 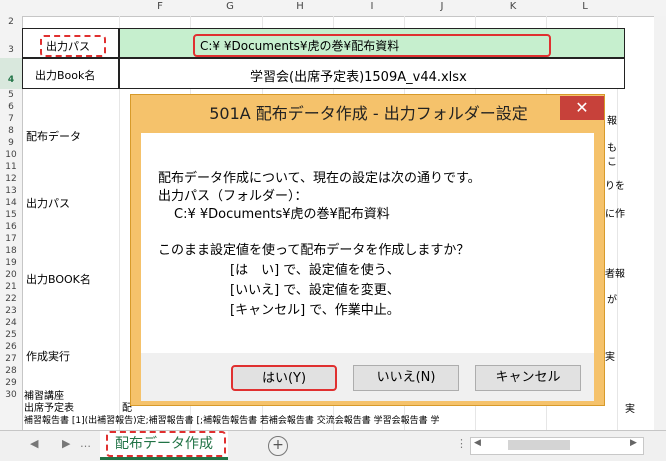 I want to click on row-header: 26, so click(x=11, y=347).